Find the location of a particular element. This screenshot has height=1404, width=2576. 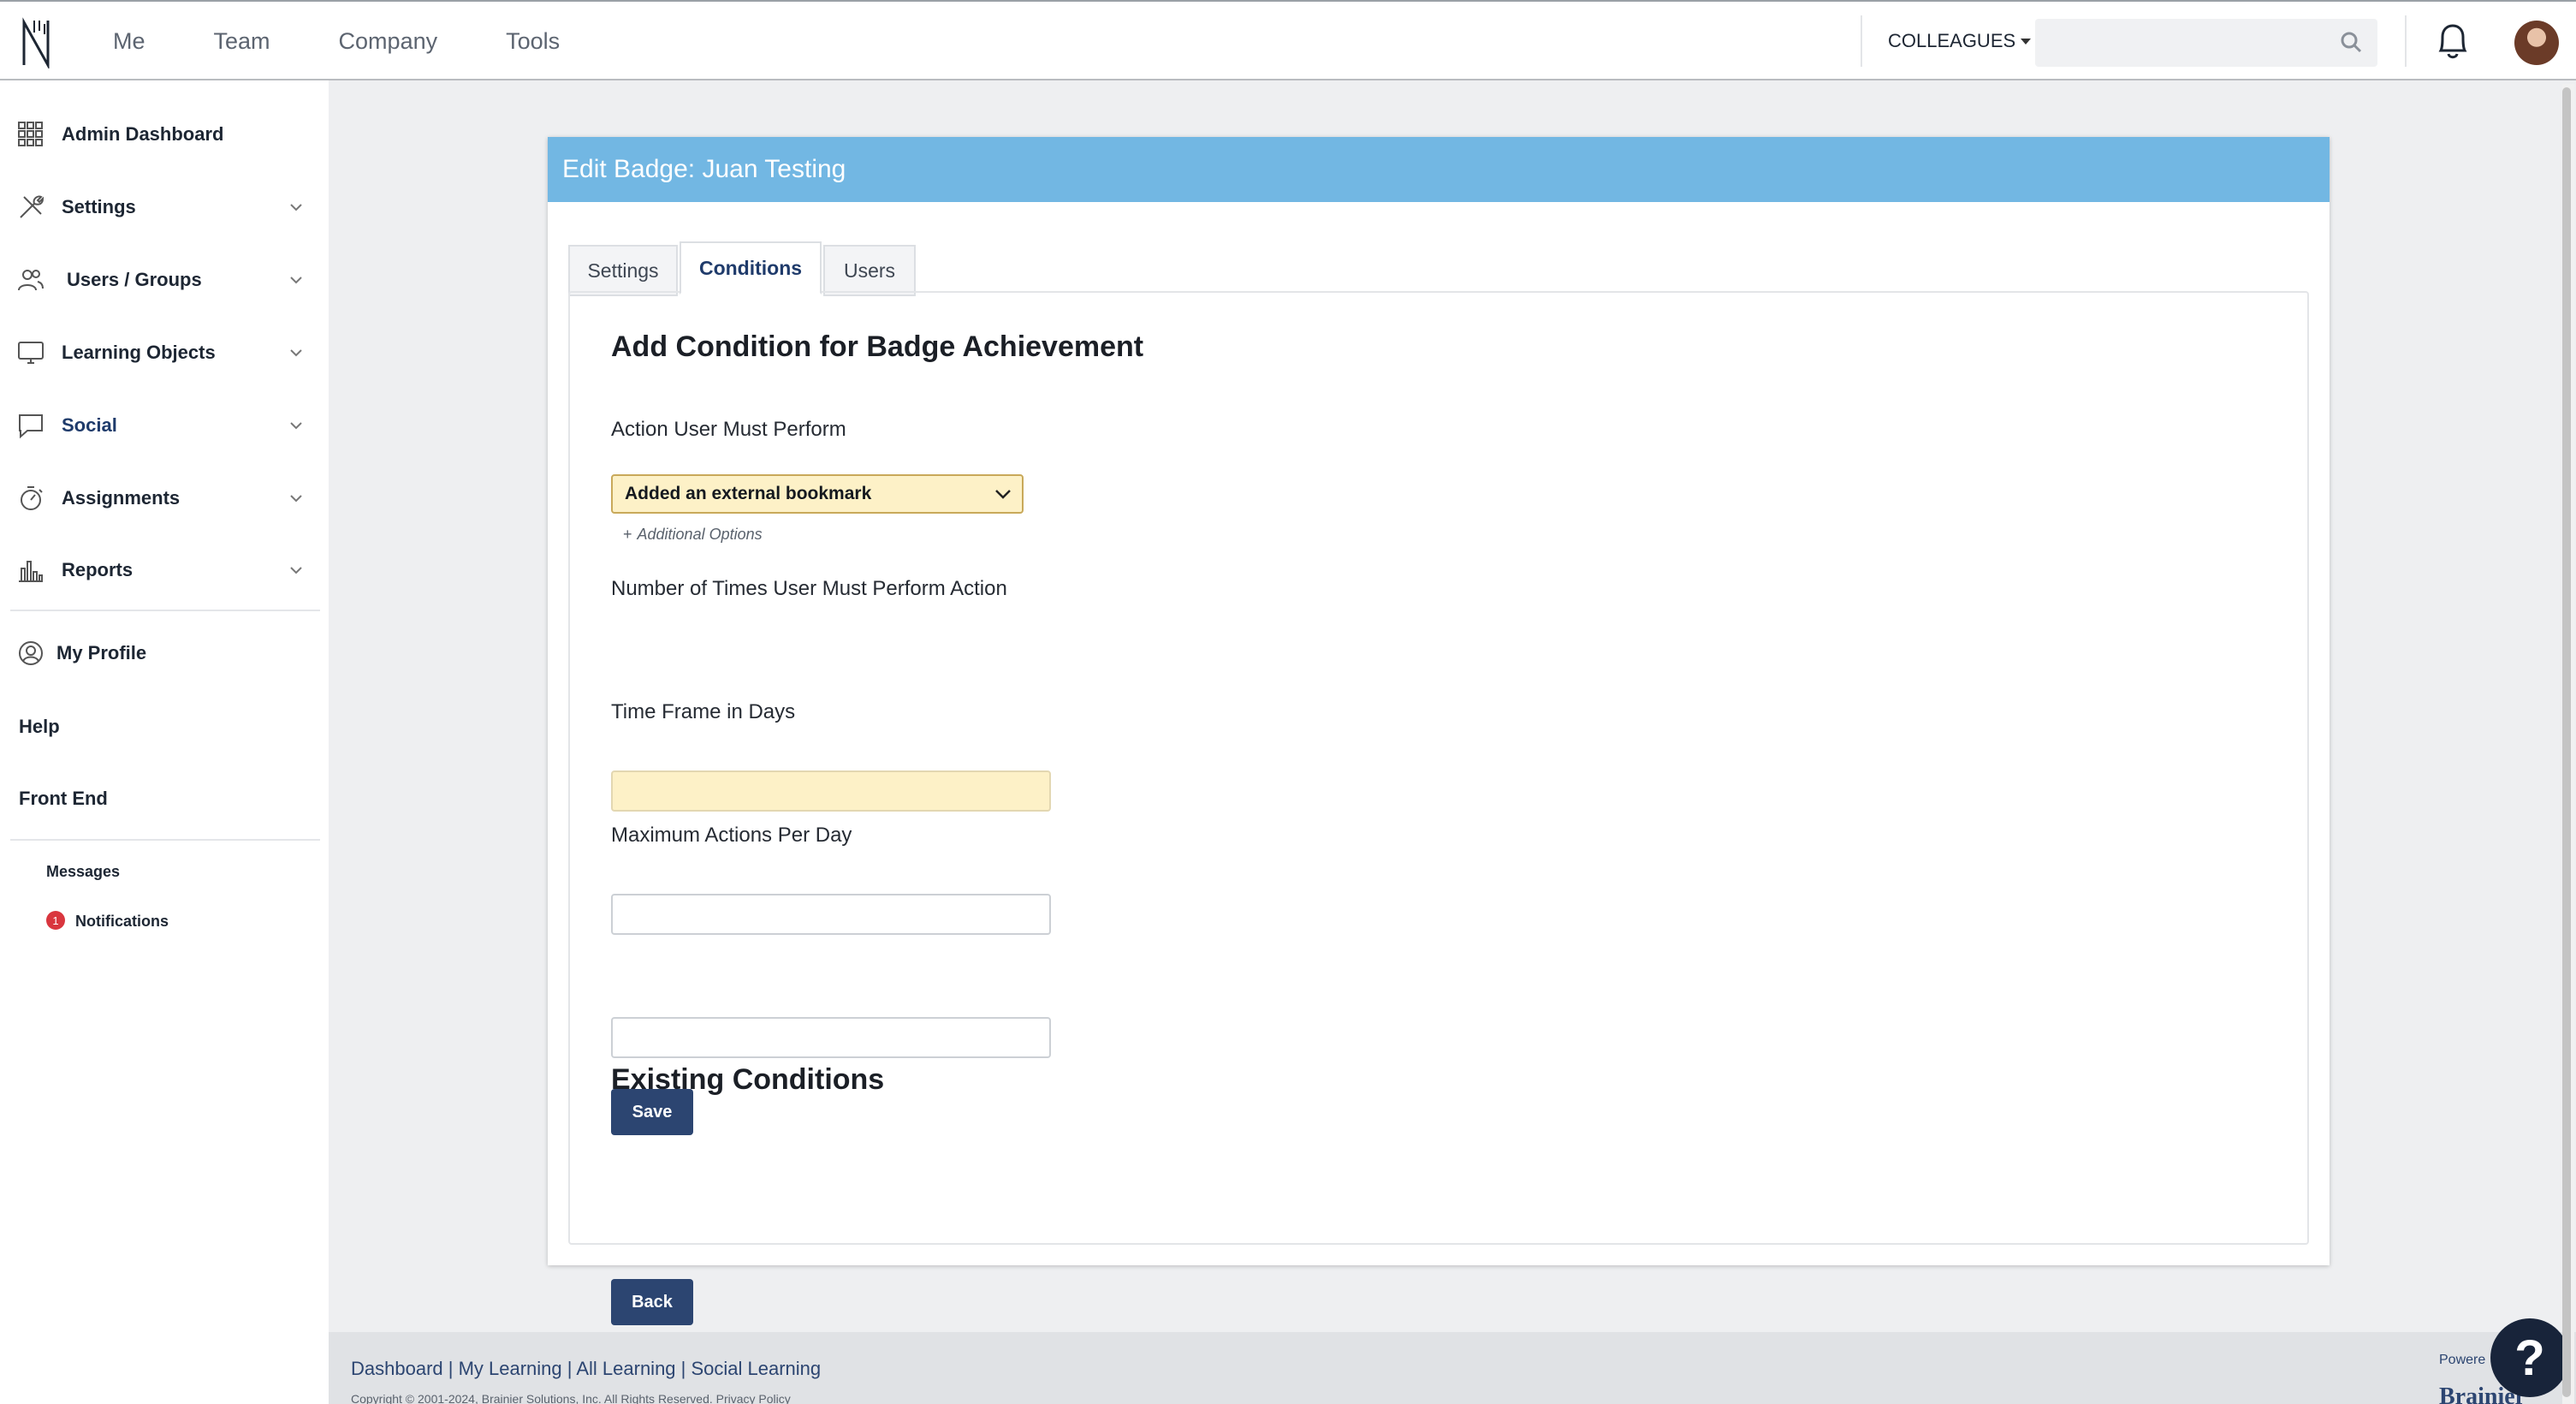

times-label: Number of Times User Must Perform Action is located at coordinates (809, 588).